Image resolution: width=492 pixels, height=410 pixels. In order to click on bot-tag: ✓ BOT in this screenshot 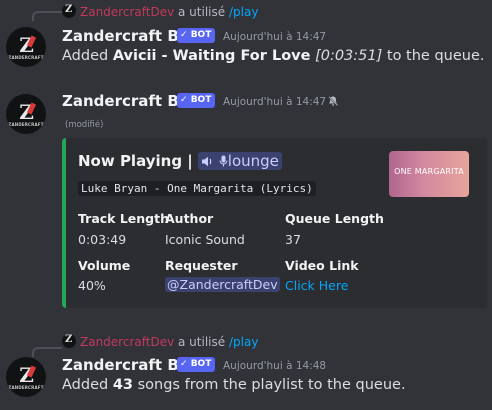, I will do `click(196, 364)`.